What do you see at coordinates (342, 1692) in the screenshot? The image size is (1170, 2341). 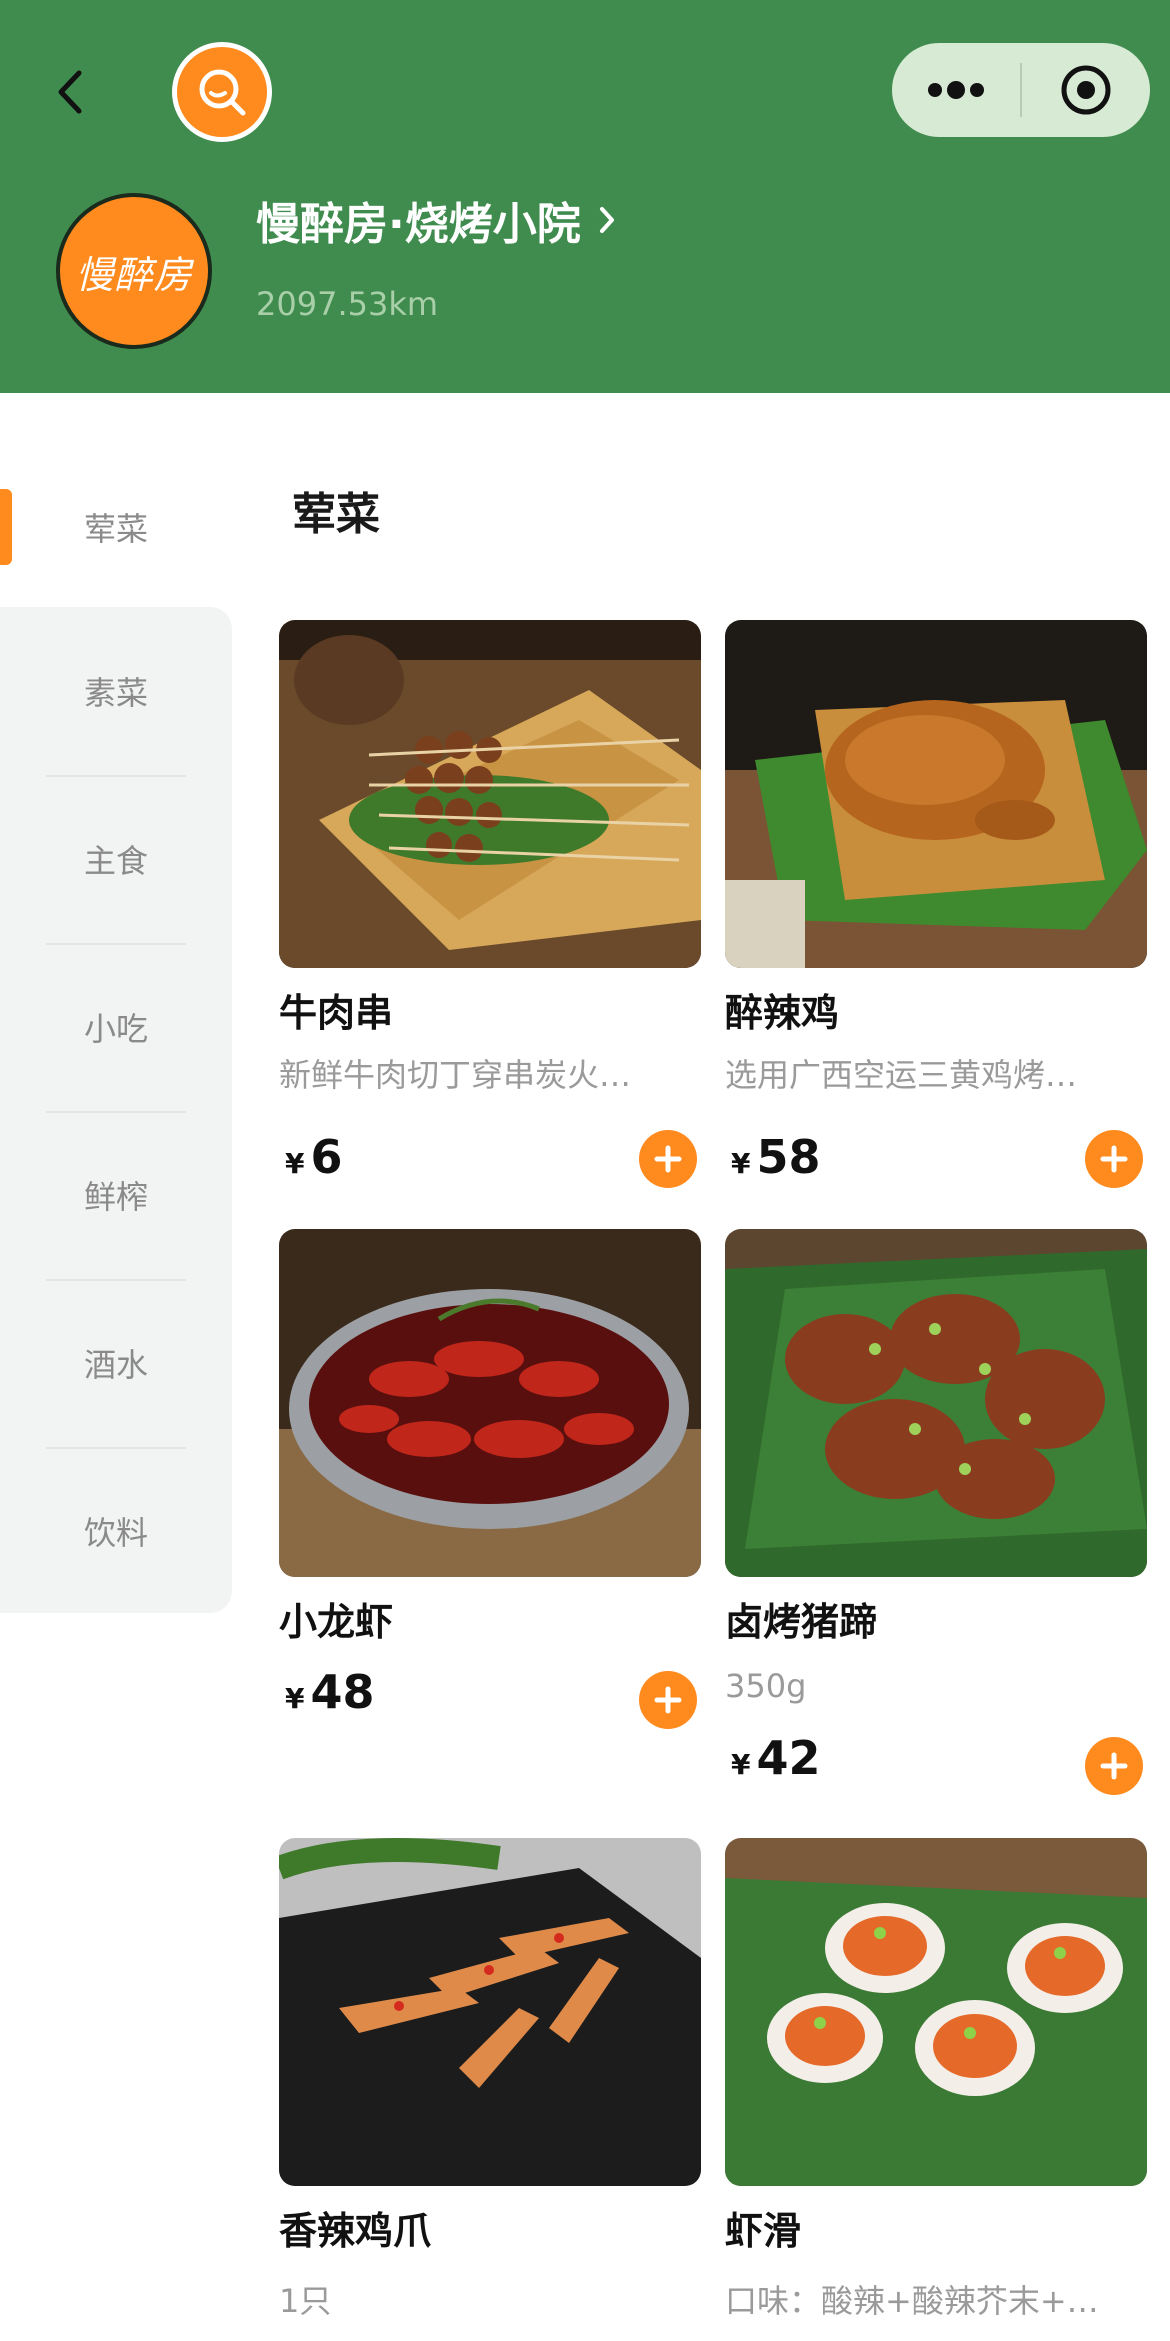 I see `price-value: 48` at bounding box center [342, 1692].